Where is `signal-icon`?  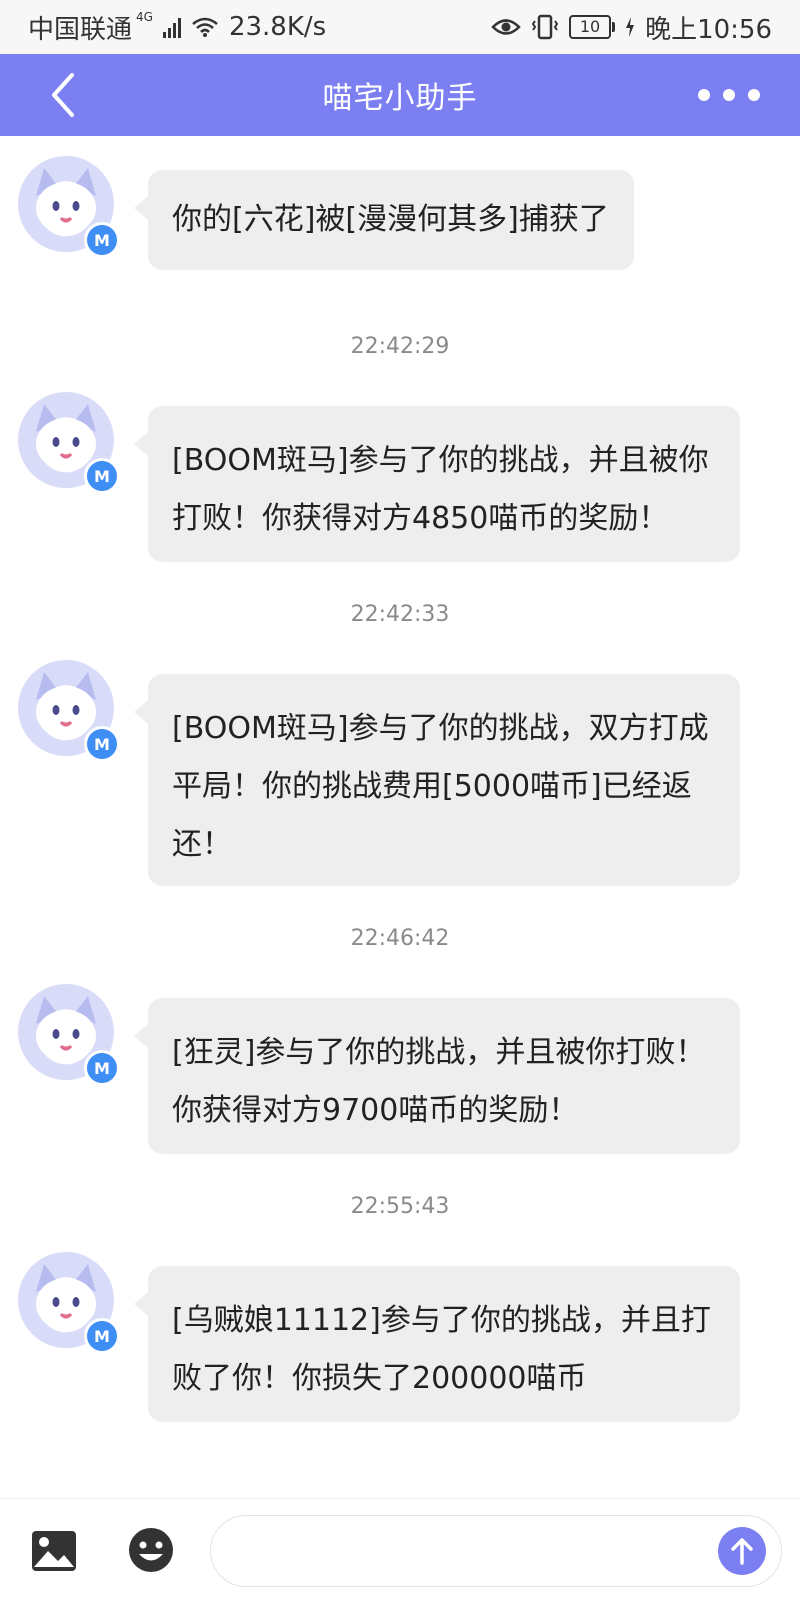 signal-icon is located at coordinates (171, 27).